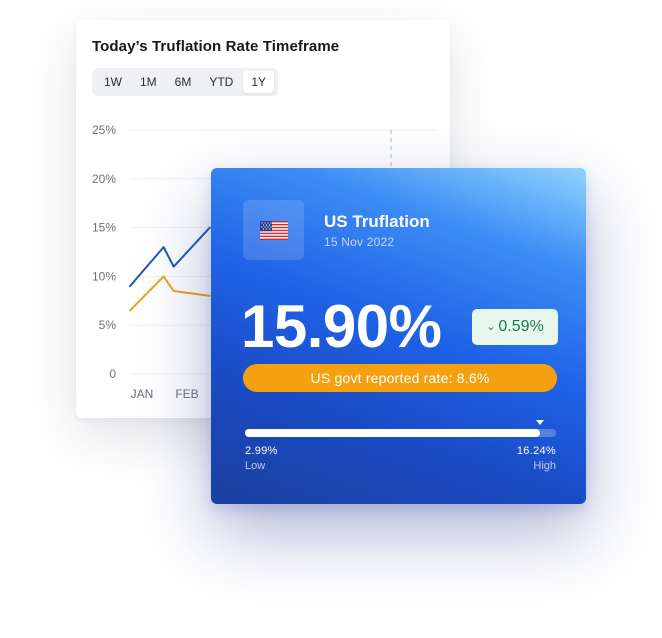  Describe the element at coordinates (536, 451) in the screenshot. I see `range-high-value: 16.24%` at that location.